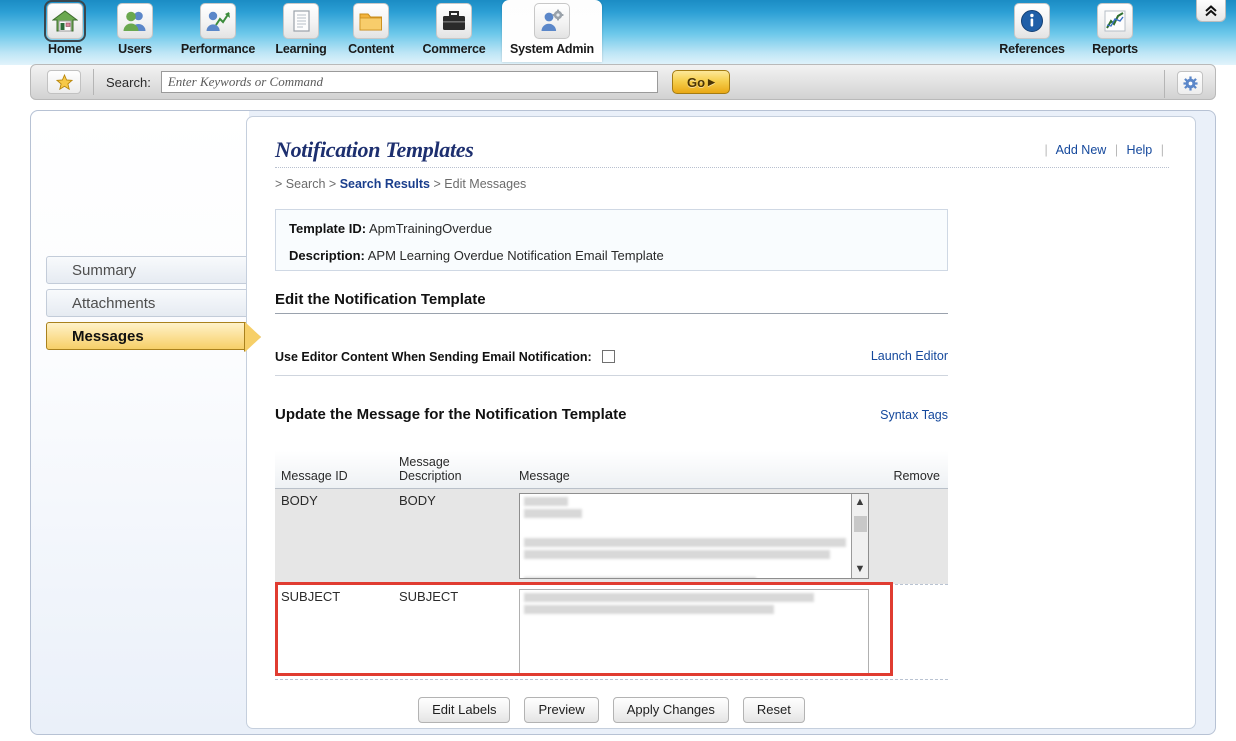 The width and height of the screenshot is (1236, 741). I want to click on table-row: BODY BODY ▲ ▼, so click(611, 536).